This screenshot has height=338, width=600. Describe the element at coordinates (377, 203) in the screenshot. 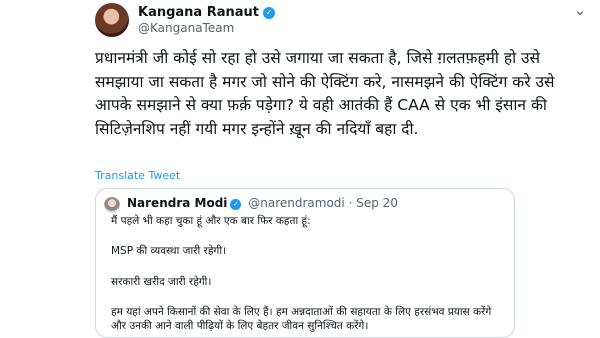

I see `quoted-tweet-date: Sep 20` at that location.